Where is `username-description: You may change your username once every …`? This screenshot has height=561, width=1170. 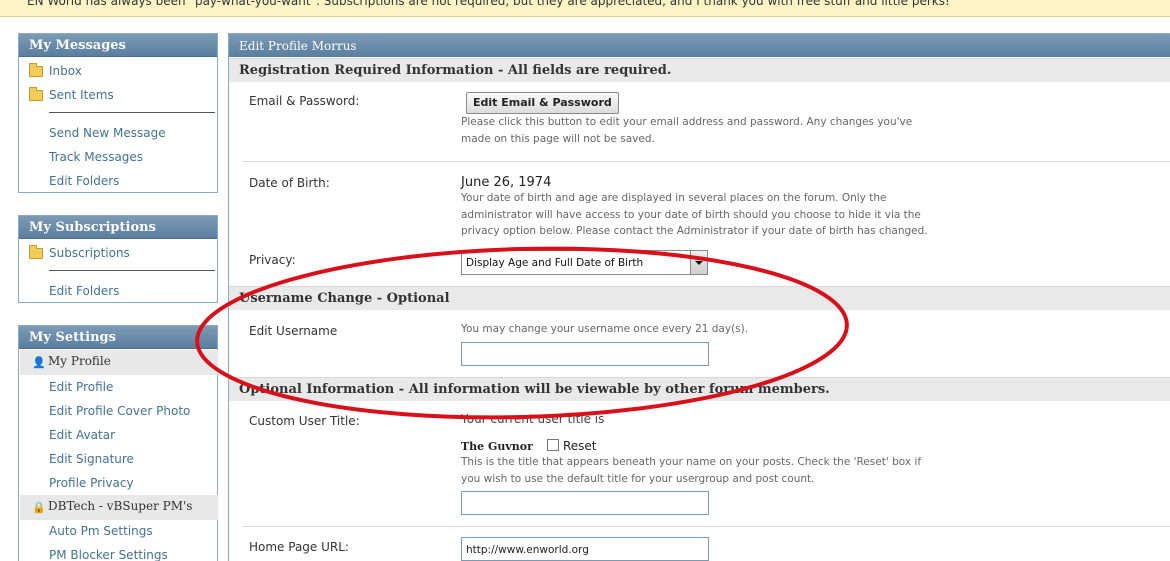 username-description: You may change your username once every … is located at coordinates (605, 329).